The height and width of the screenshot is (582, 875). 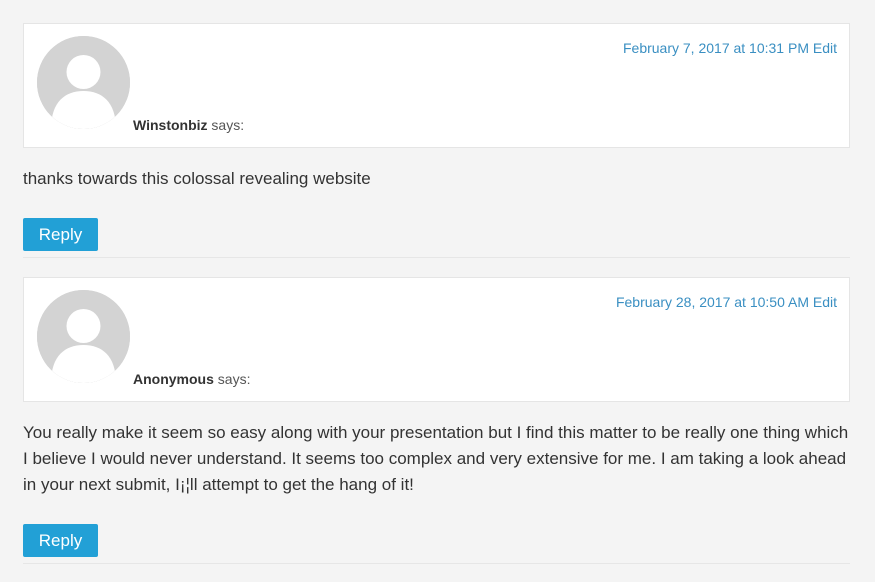 I want to click on comment-date-link: February 7, 2017 at 10:31 PM, so click(x=716, y=48).